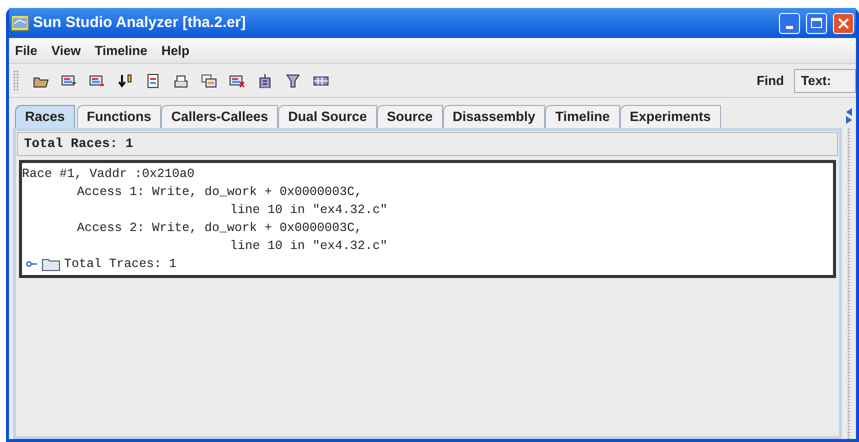 This screenshot has height=442, width=859. Describe the element at coordinates (849, 112) in the screenshot. I see `tab-scroll-left-icon` at that location.